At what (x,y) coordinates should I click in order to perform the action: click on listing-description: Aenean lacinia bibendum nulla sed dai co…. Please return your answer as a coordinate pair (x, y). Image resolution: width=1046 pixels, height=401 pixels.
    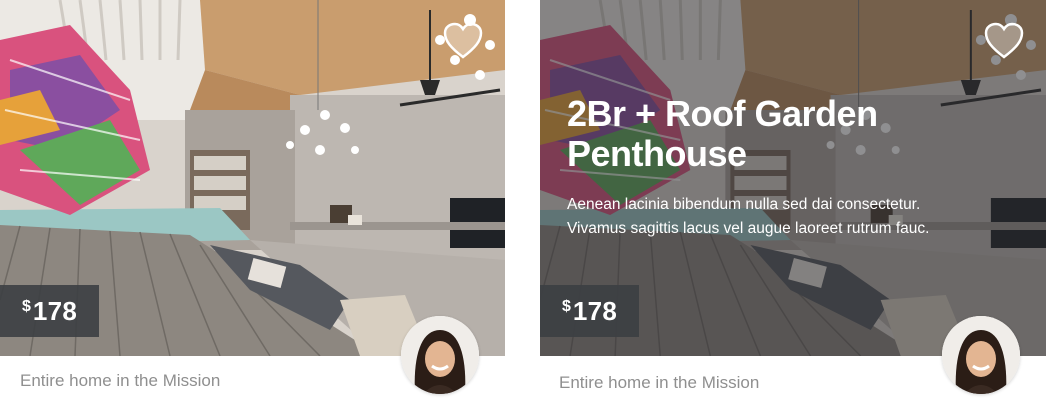
    Looking at the image, I should click on (797, 217).